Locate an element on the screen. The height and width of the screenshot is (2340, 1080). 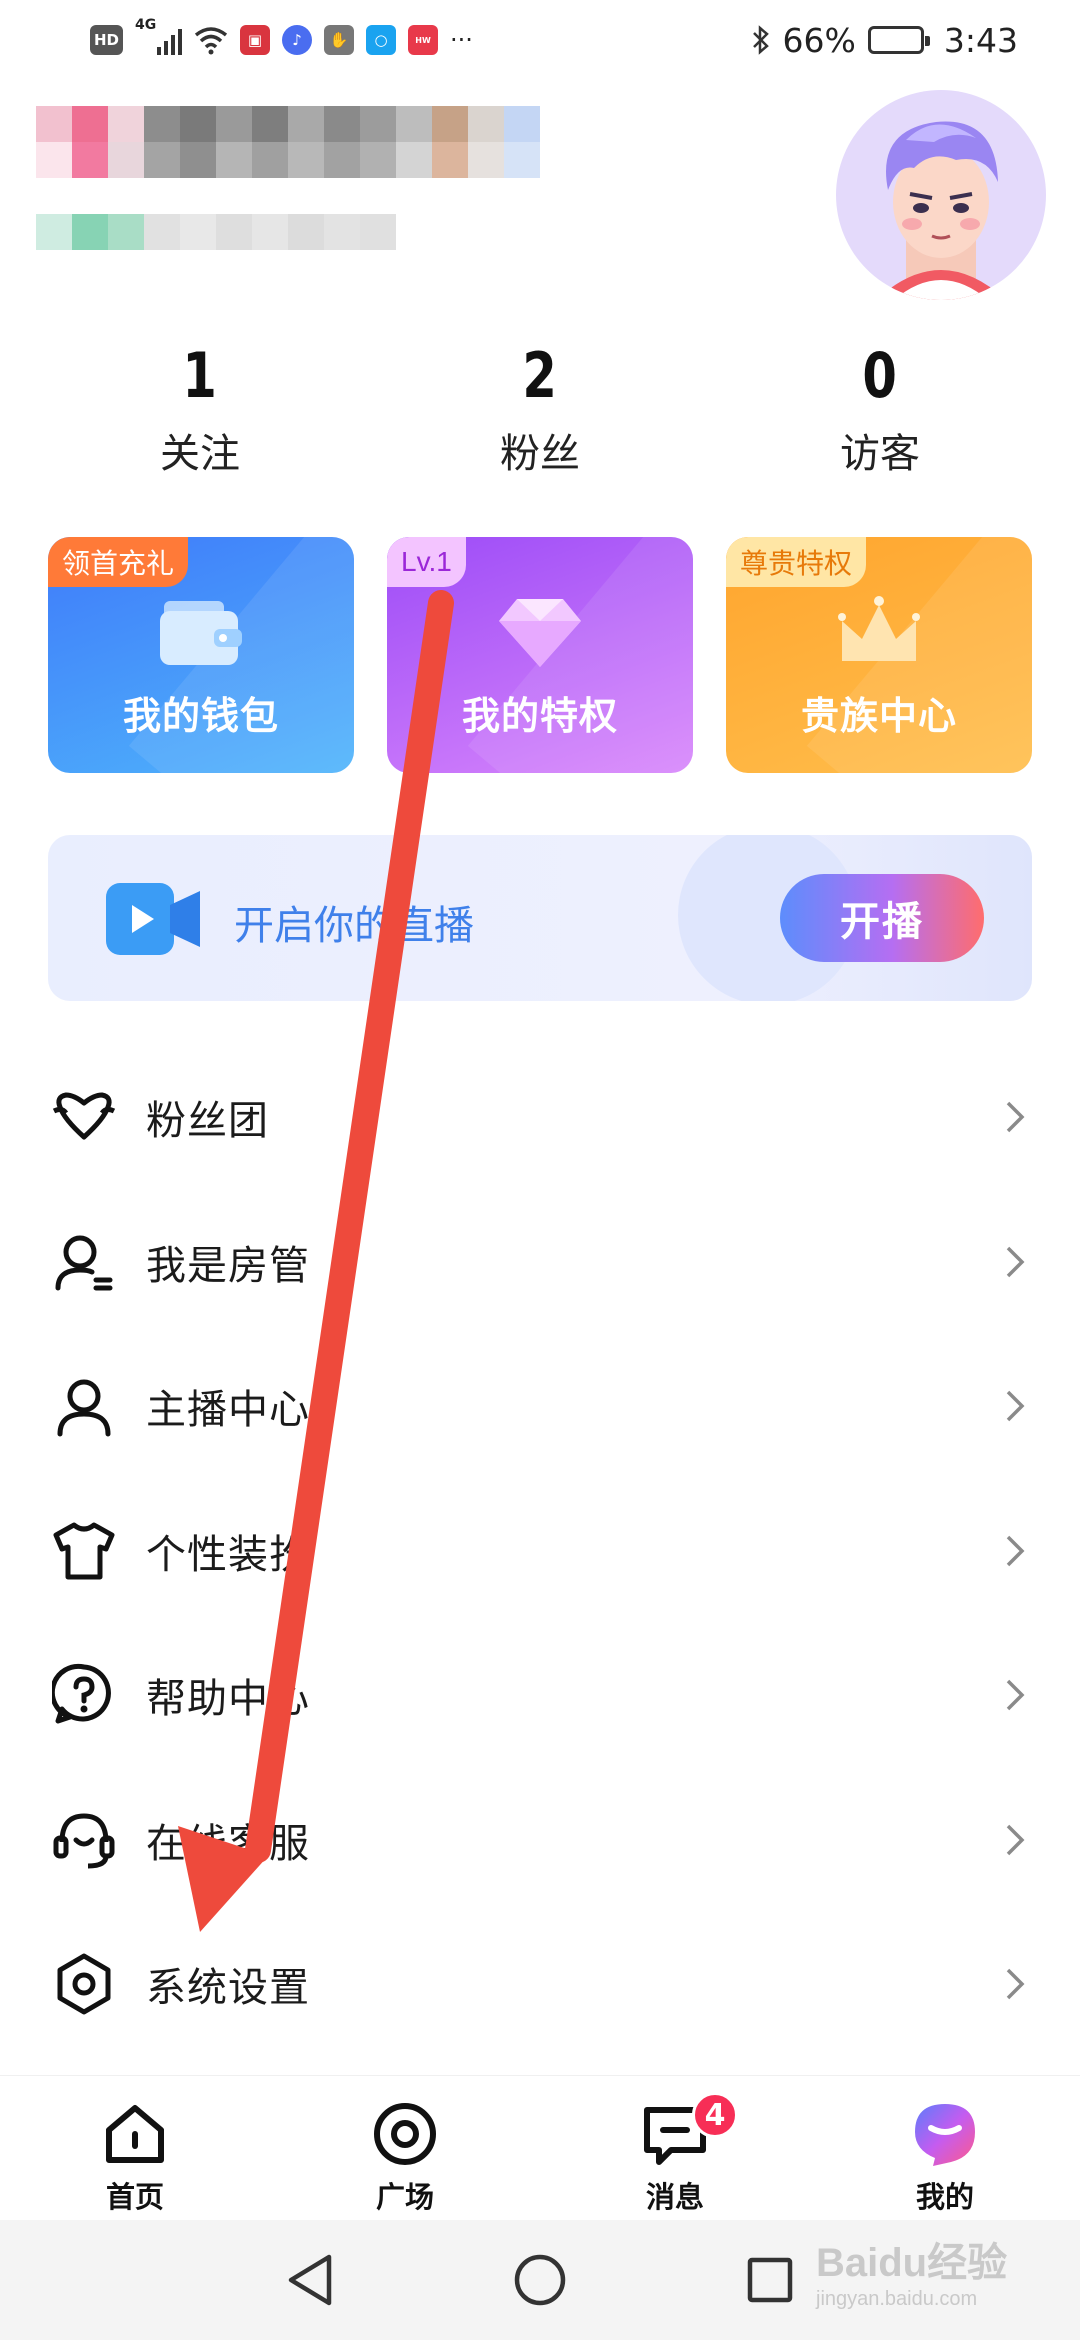
cartoon-avatar-icon is located at coordinates (941, 210).